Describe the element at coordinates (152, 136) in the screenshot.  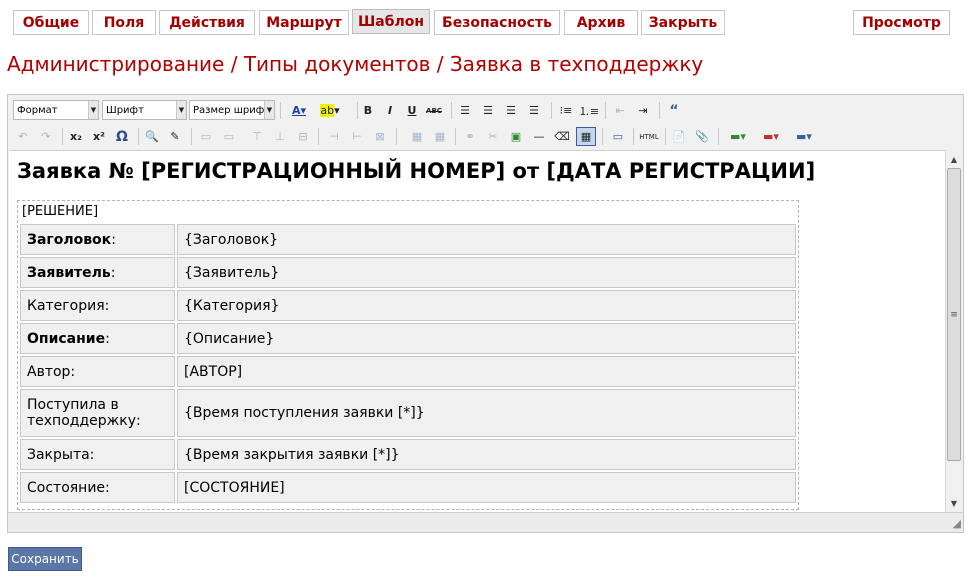
I see `find-replace-icon: 🔍` at that location.